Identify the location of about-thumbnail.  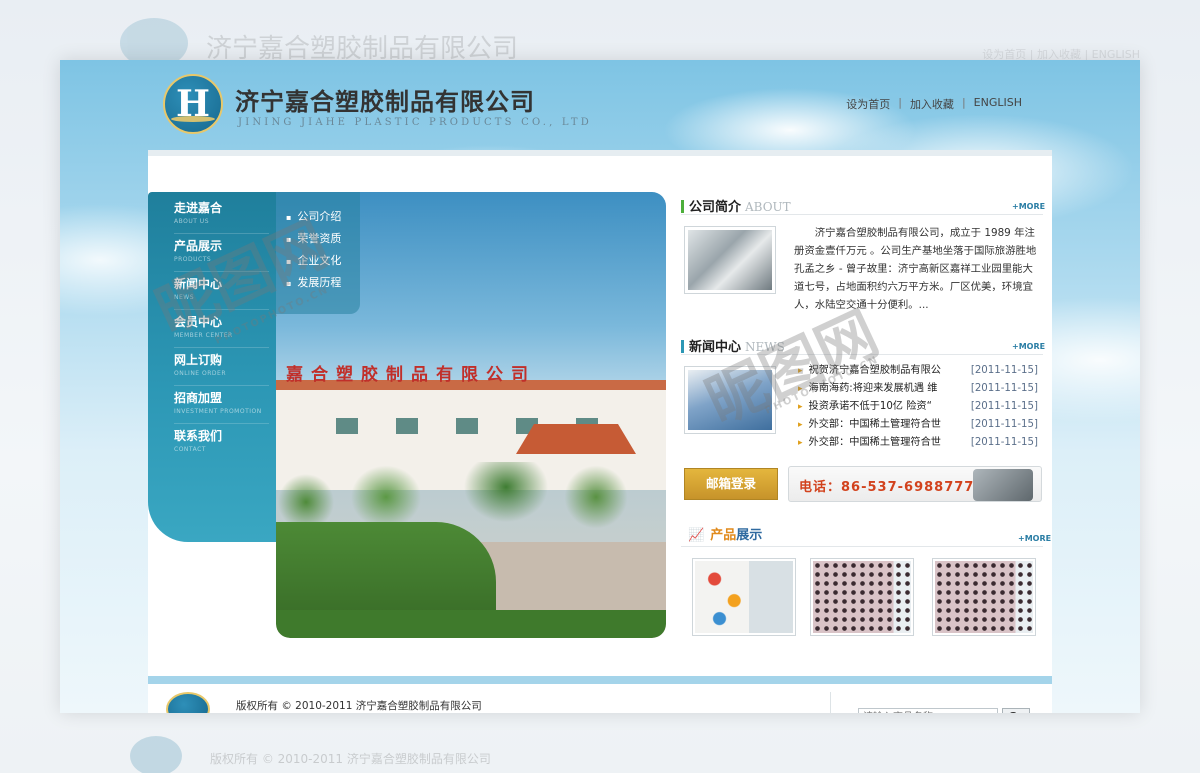
(730, 260).